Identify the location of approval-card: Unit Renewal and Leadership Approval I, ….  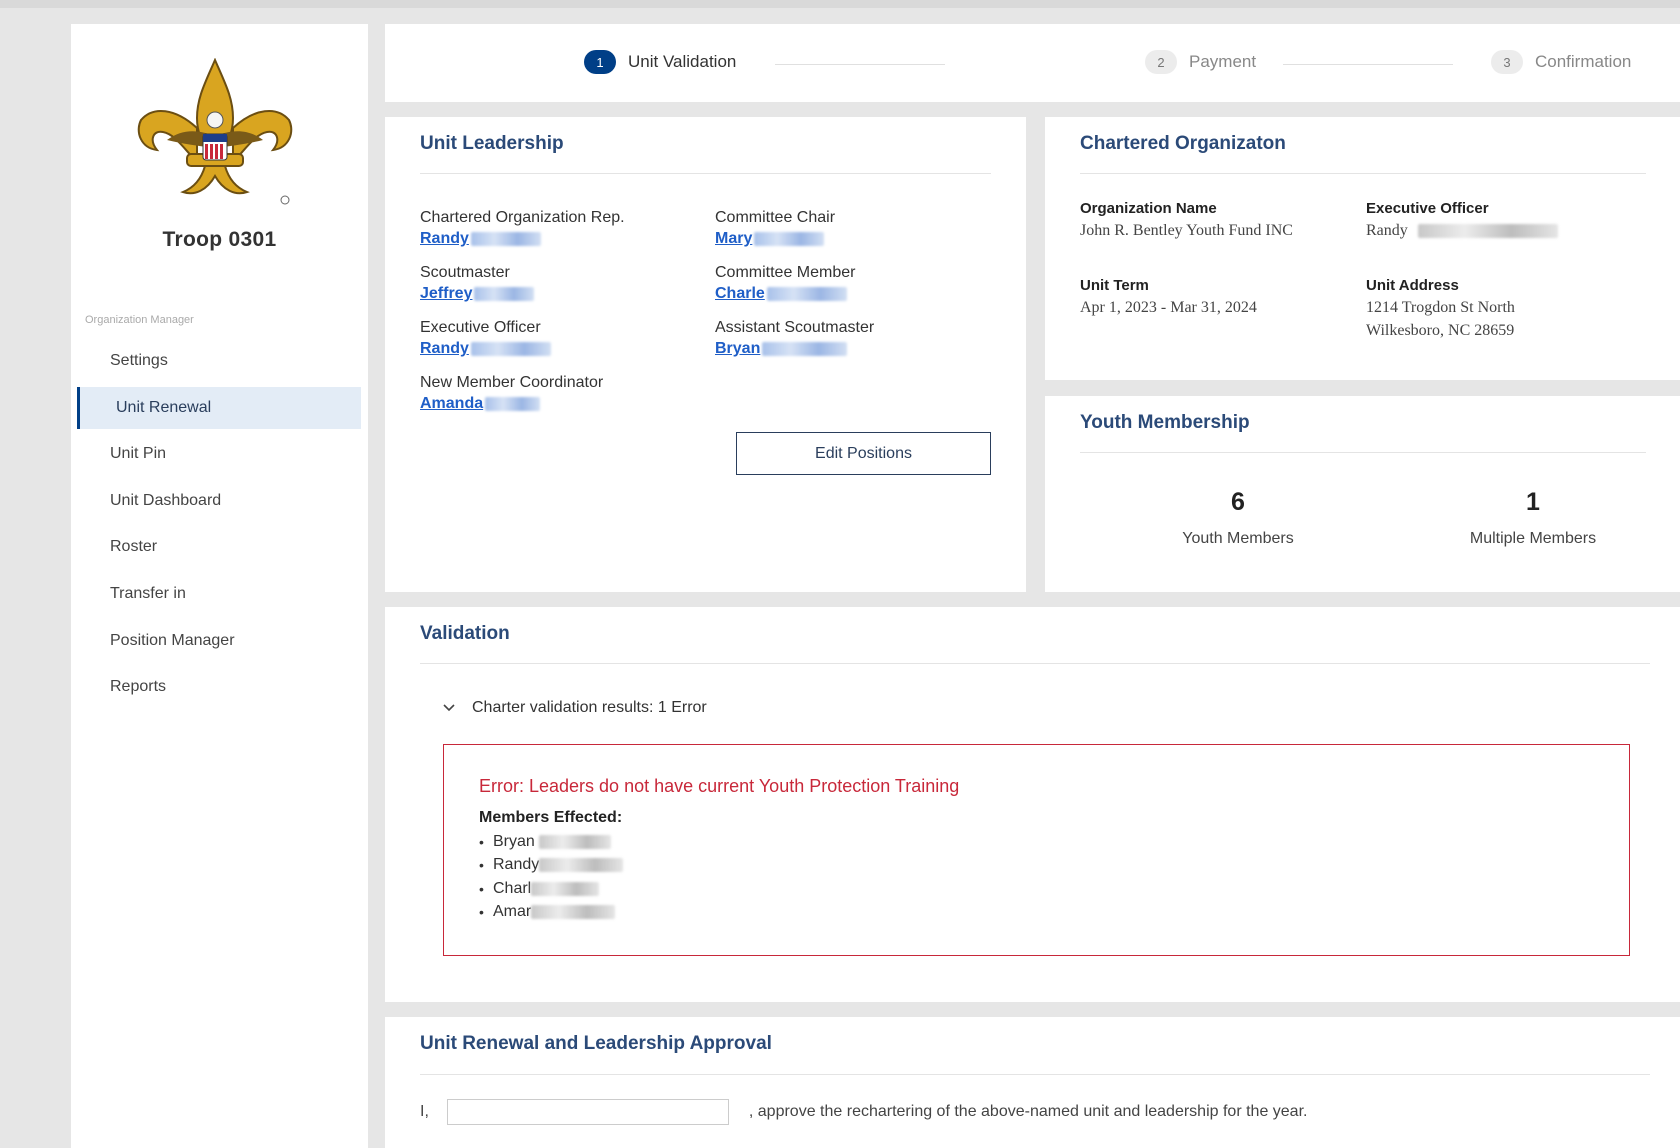
(1032, 1082).